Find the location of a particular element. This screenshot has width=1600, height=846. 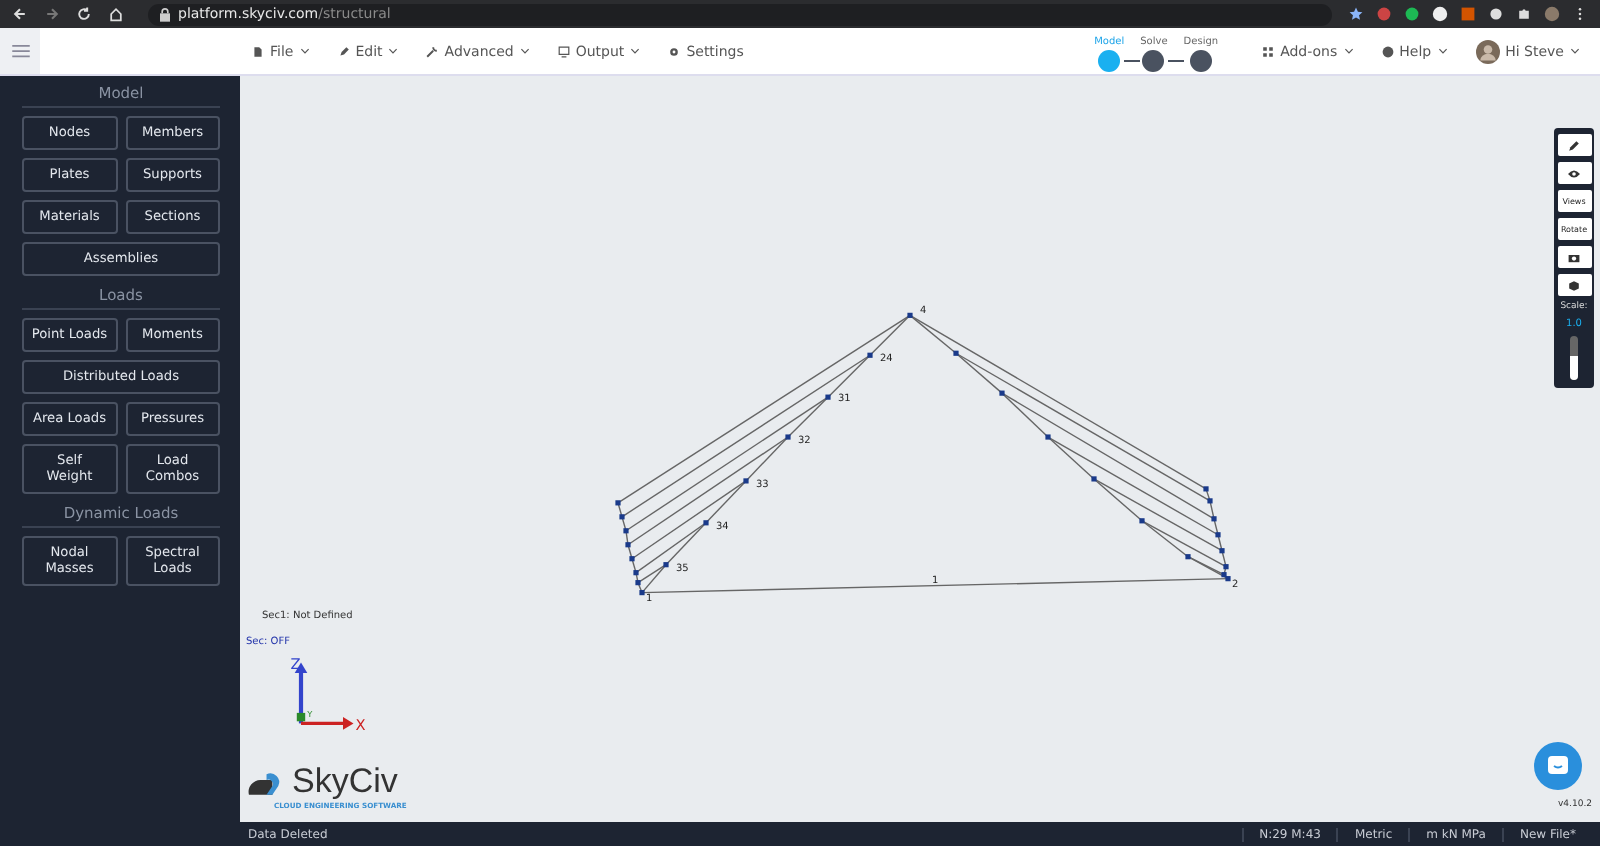

pencil-icon is located at coordinates (1574, 145).